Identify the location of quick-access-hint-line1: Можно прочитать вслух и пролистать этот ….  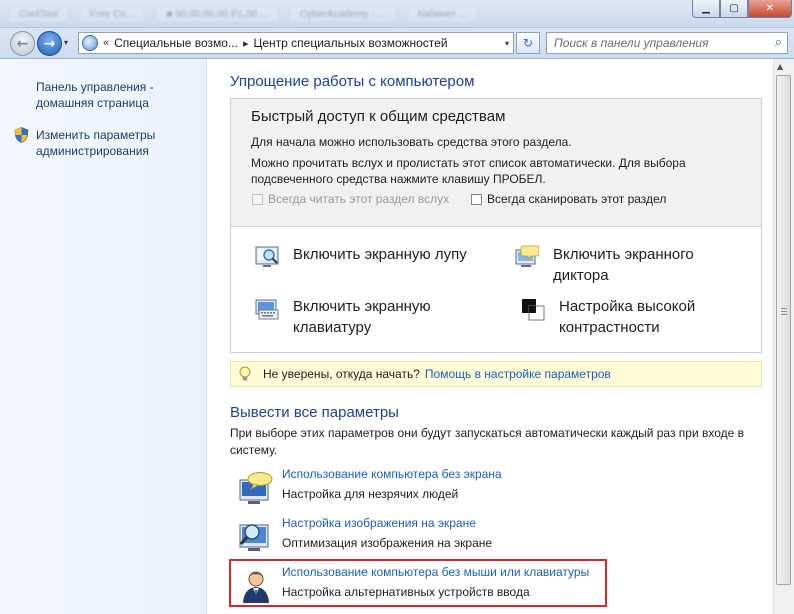
(468, 163).